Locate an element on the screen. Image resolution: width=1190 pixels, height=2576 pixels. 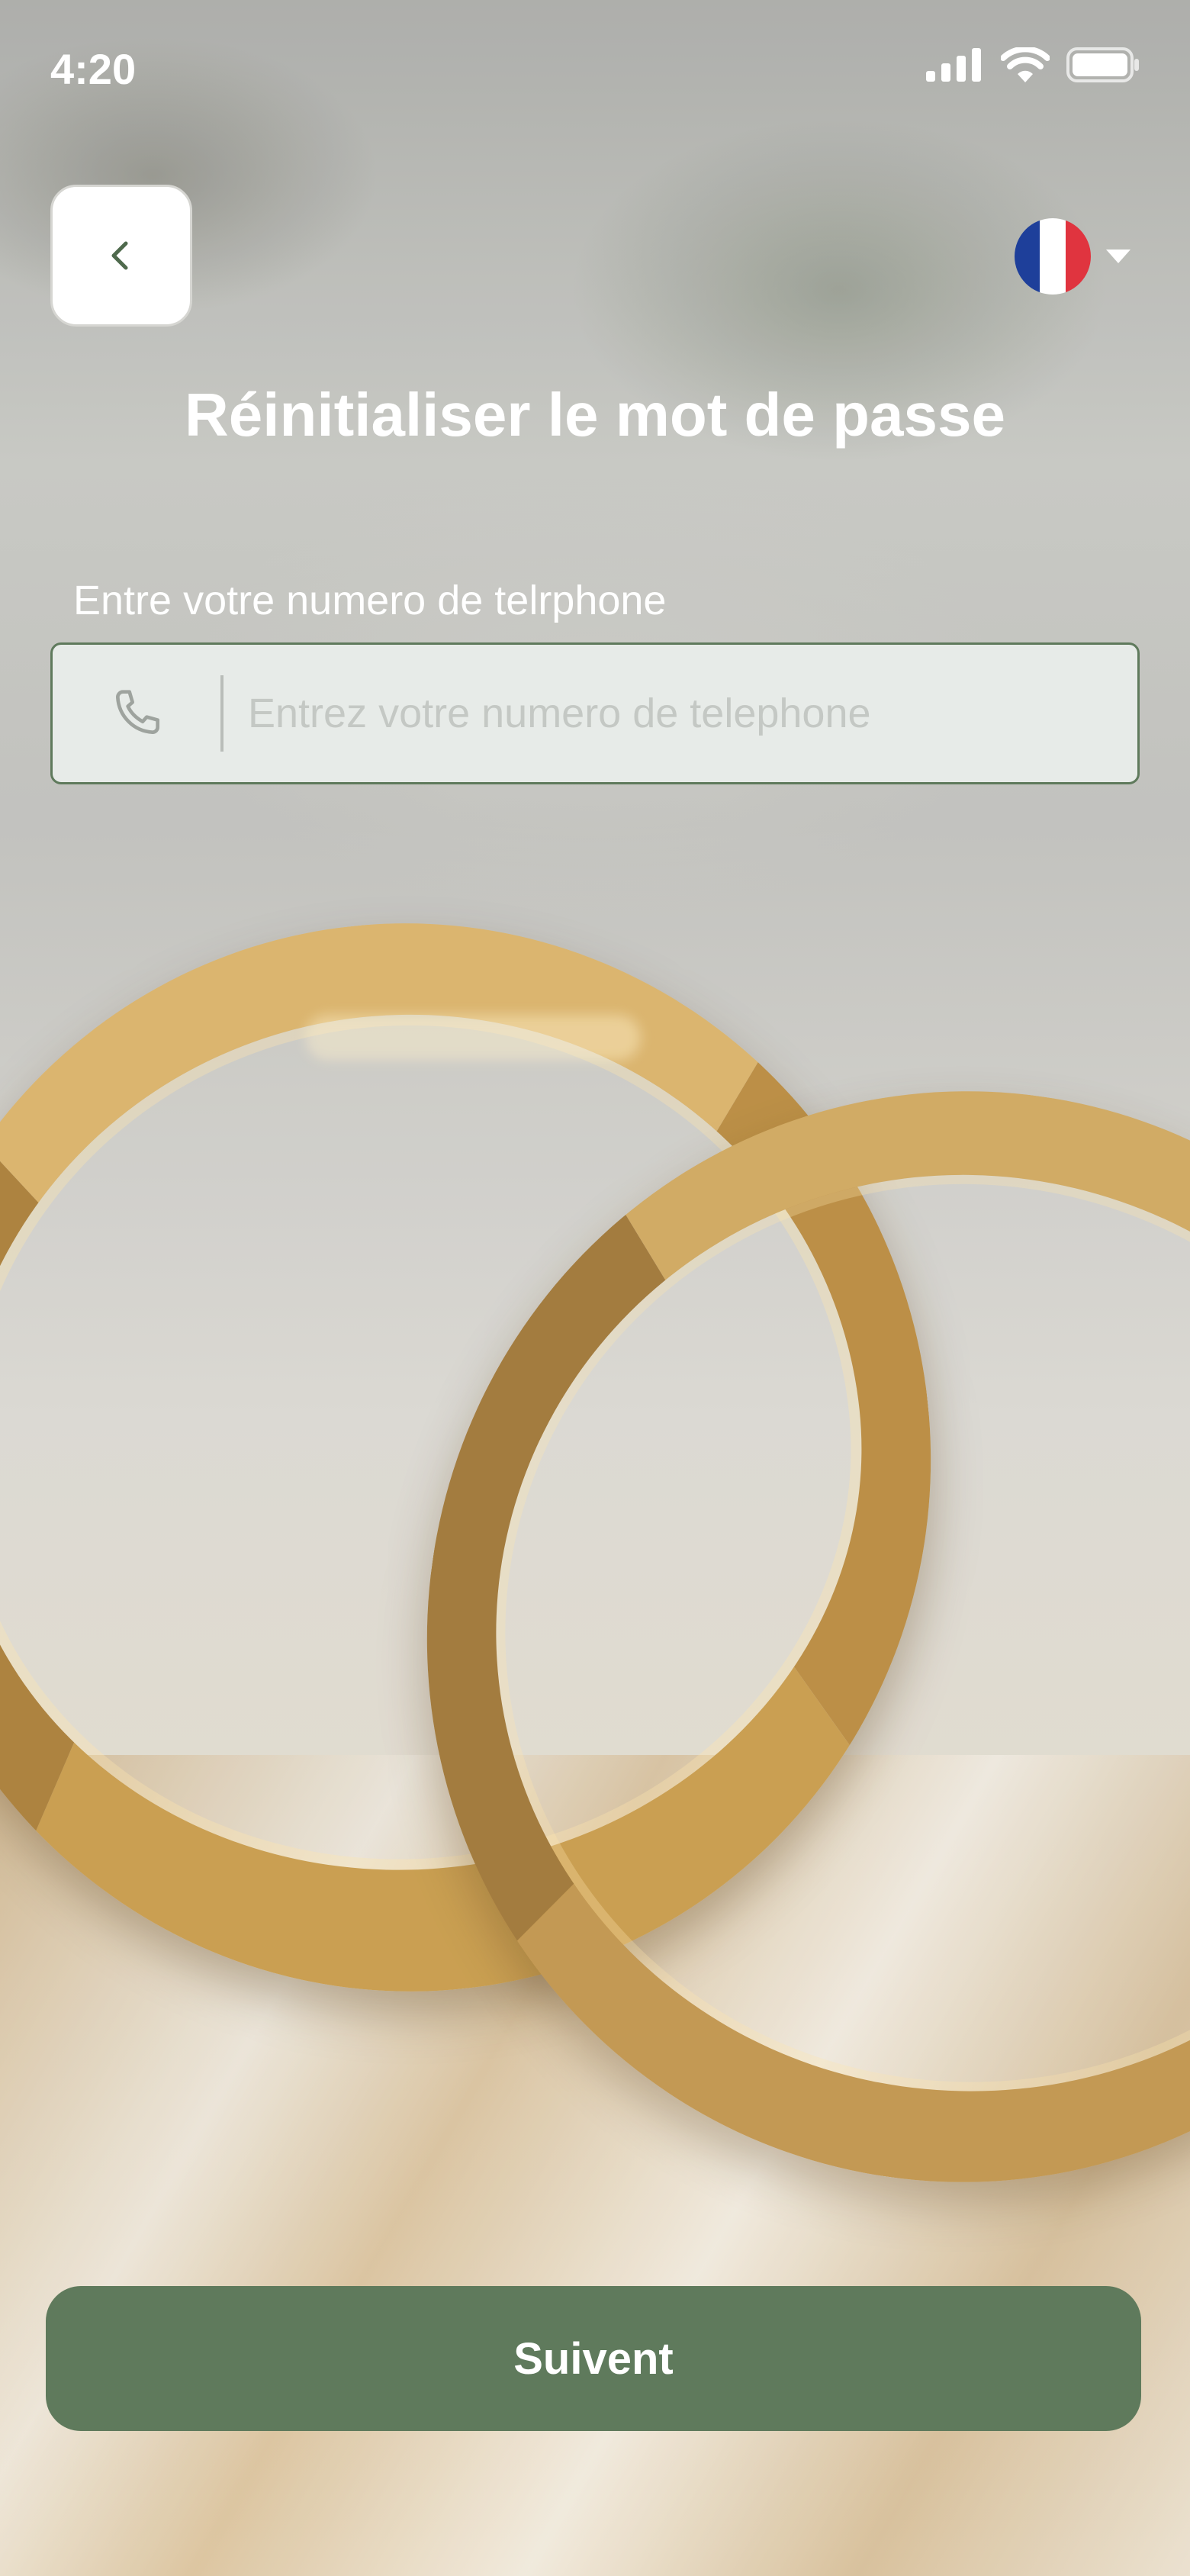
caret-down-icon is located at coordinates (1118, 256).